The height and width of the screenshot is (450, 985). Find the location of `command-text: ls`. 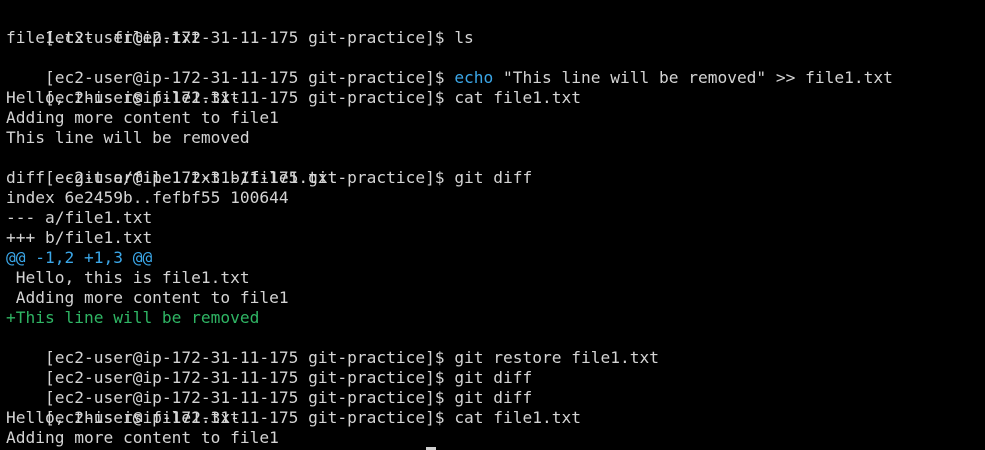

command-text: ls is located at coordinates (464, 37).